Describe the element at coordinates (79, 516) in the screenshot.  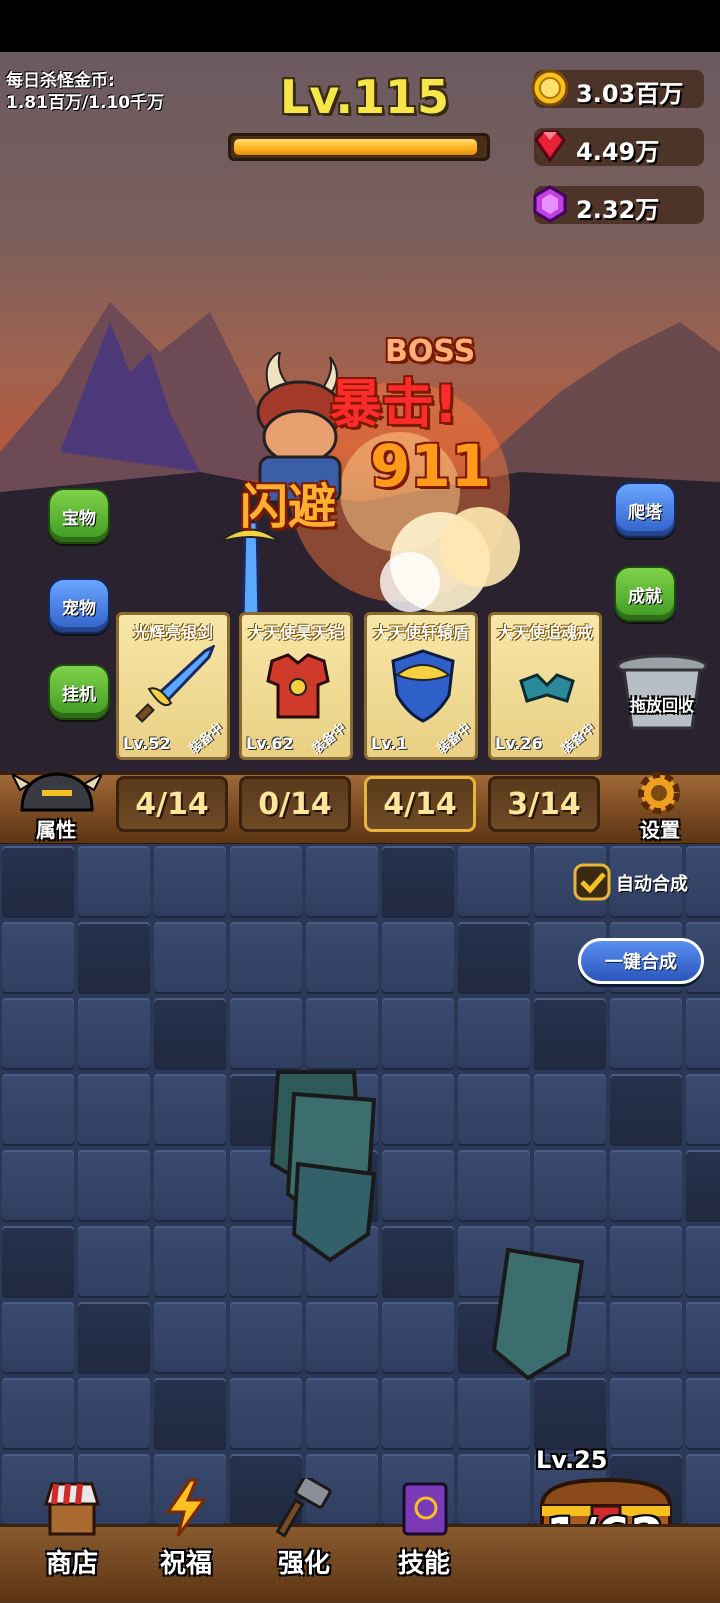
I see `treasure-button: 宝物` at that location.